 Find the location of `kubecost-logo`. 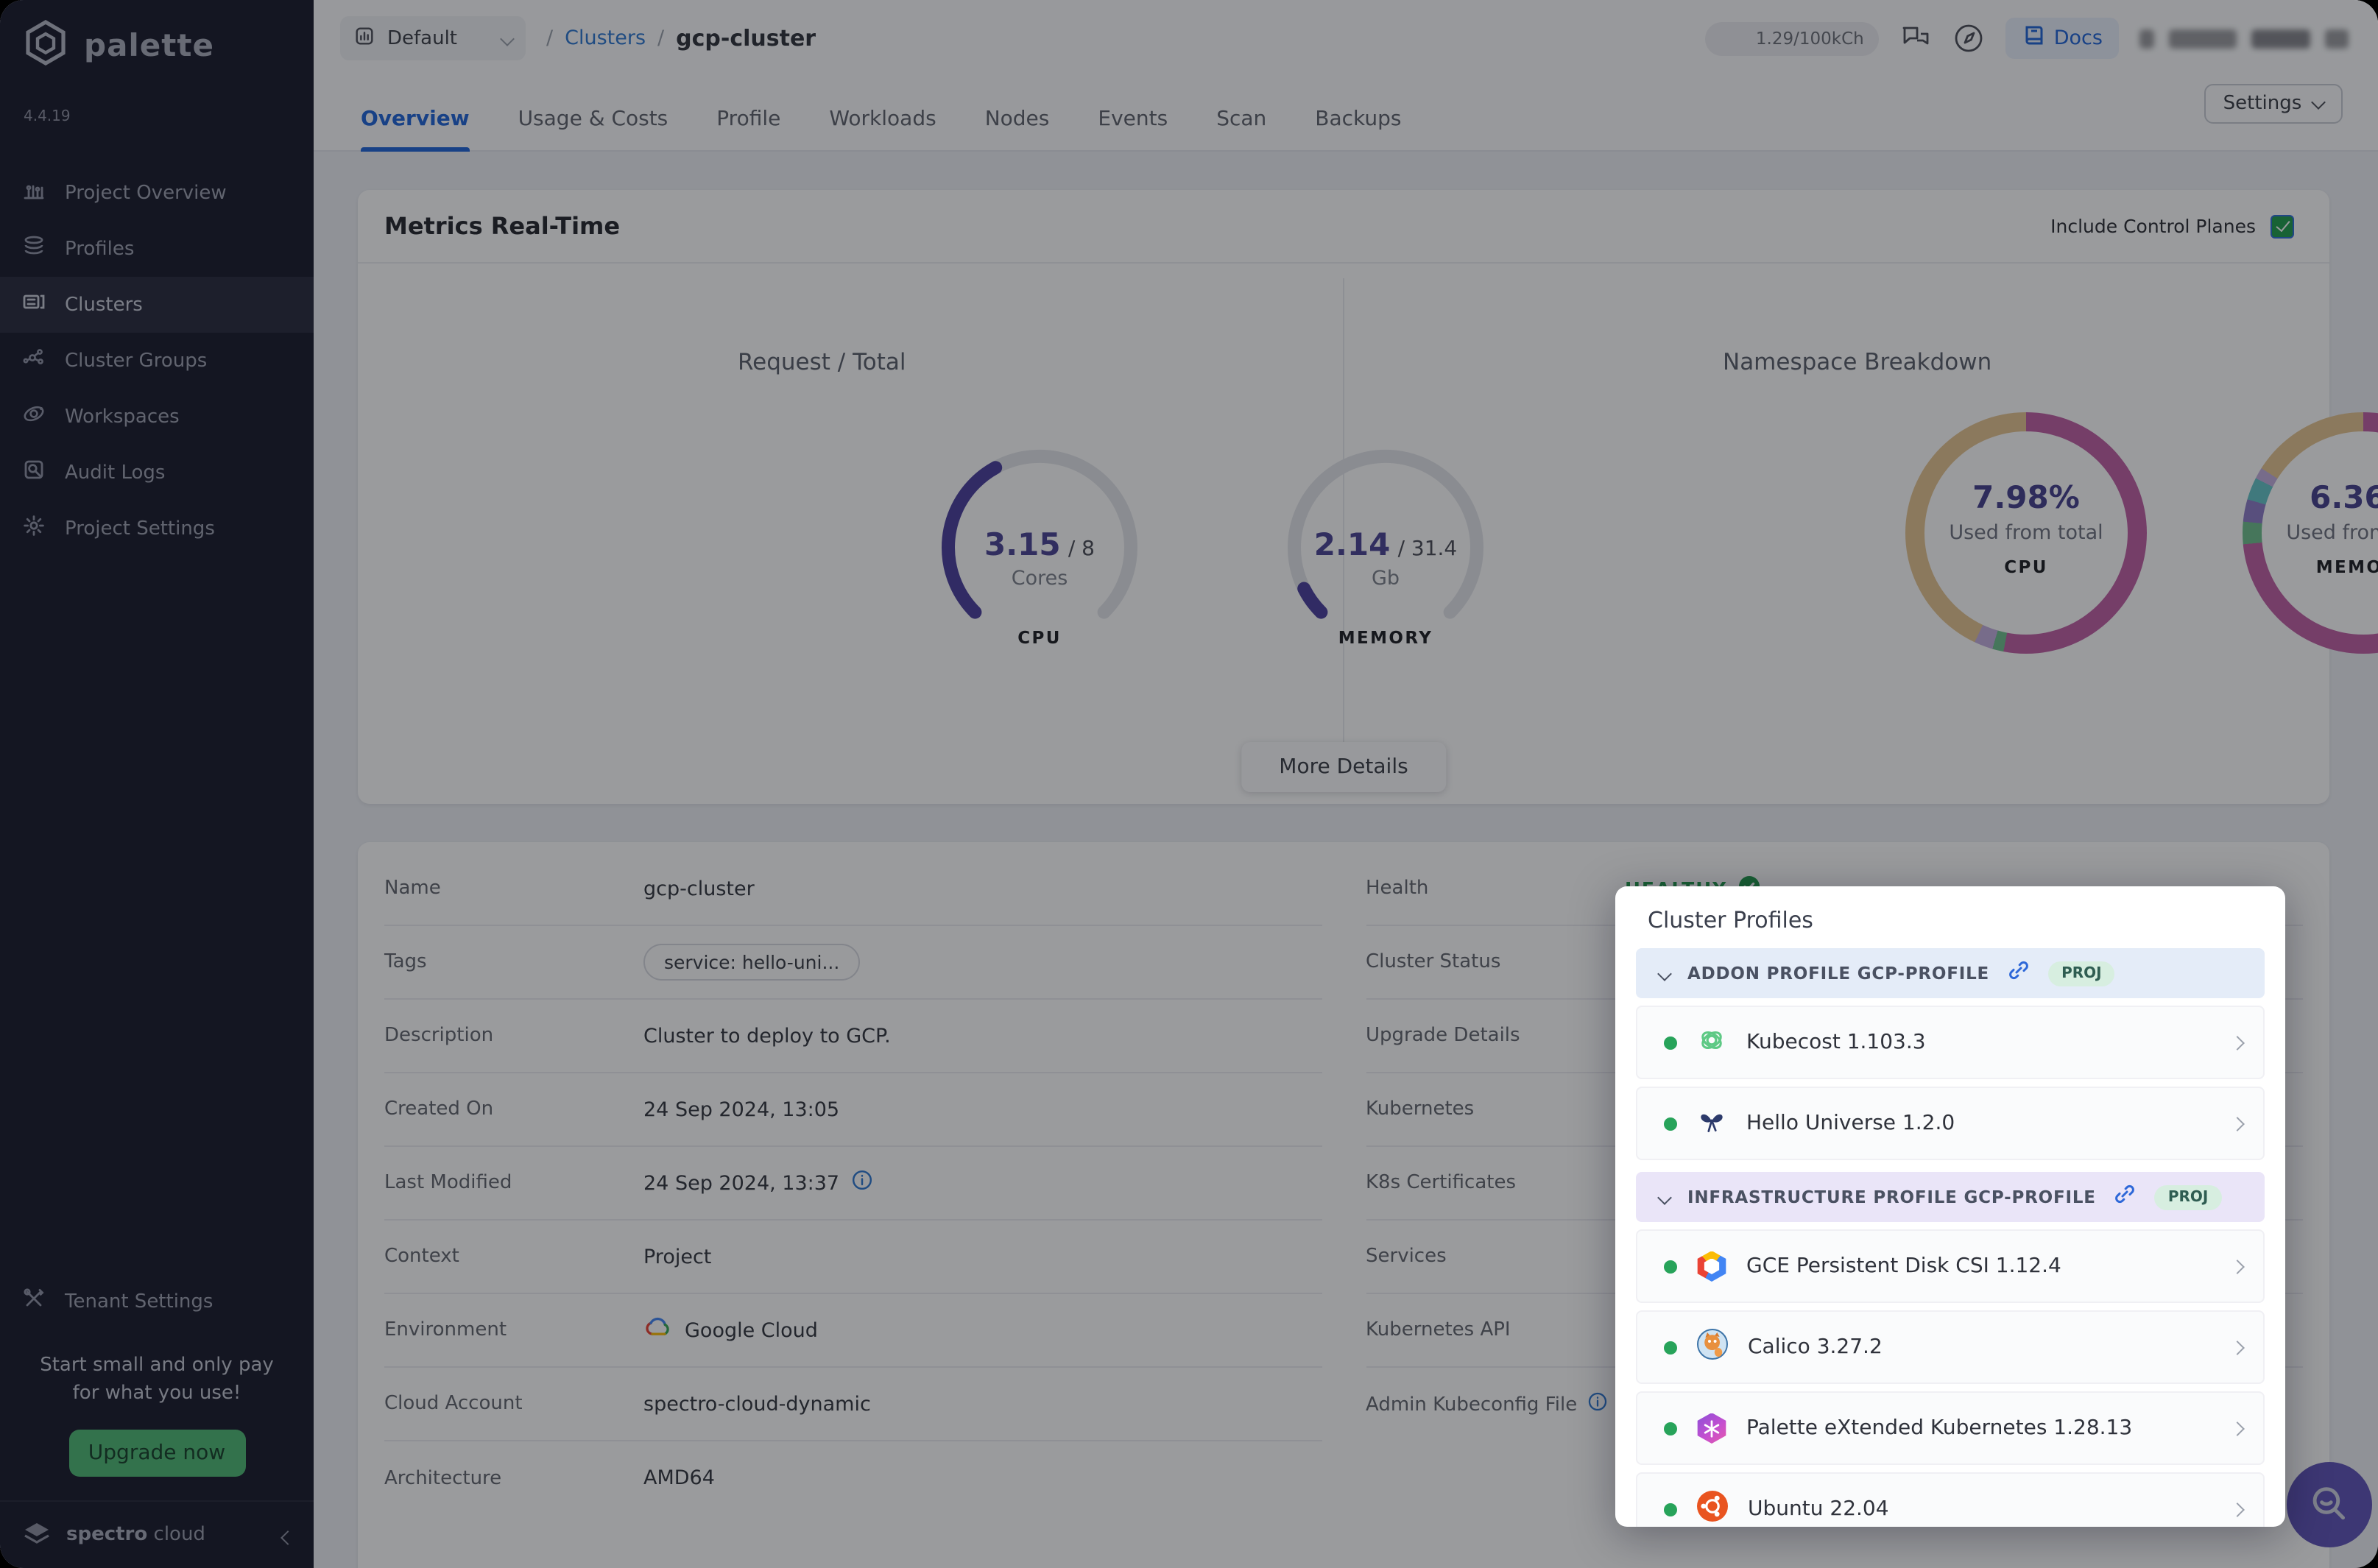

kubecost-logo is located at coordinates (1711, 1042).